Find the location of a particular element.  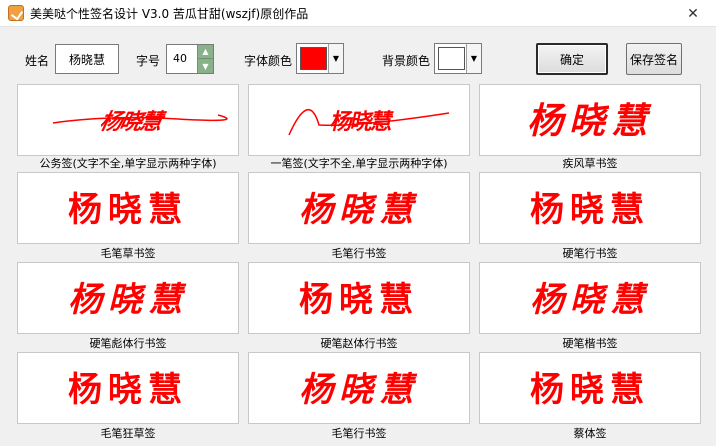

signature-caption: 一笔签(文字不全,单字显示两种字体) is located at coordinates (359, 163).